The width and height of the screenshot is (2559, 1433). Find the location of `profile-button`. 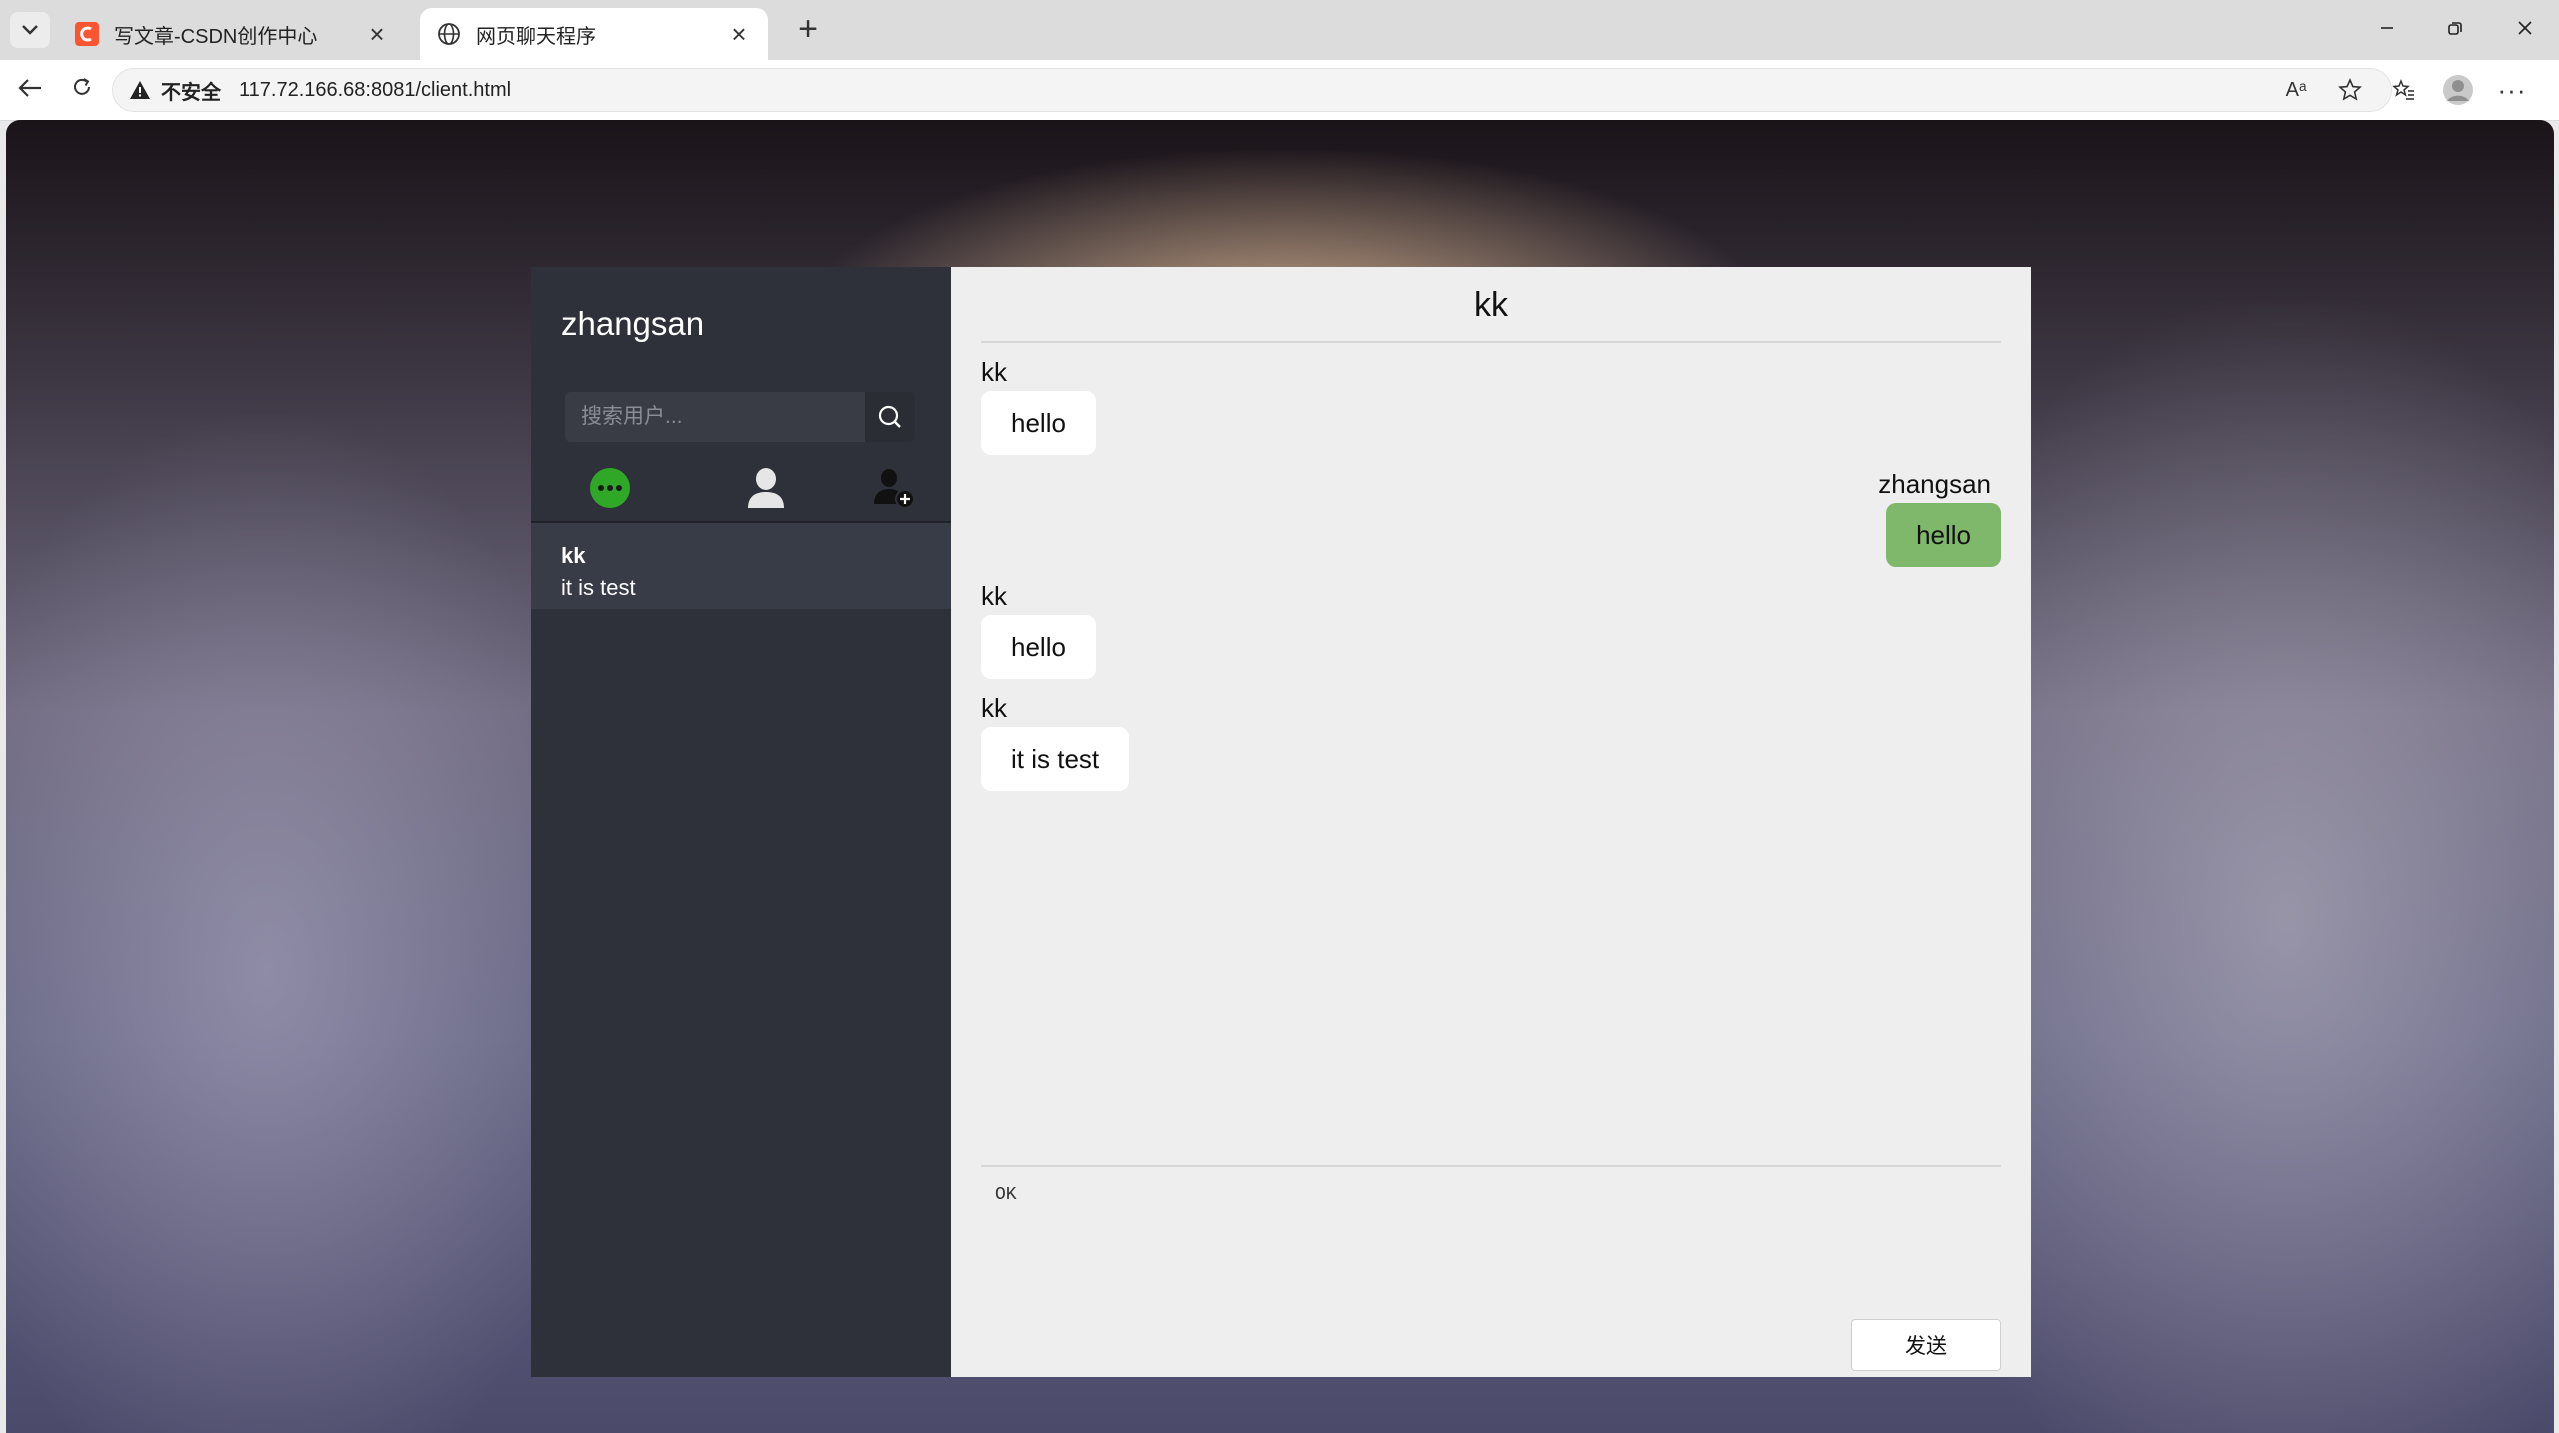

profile-button is located at coordinates (2458, 90).